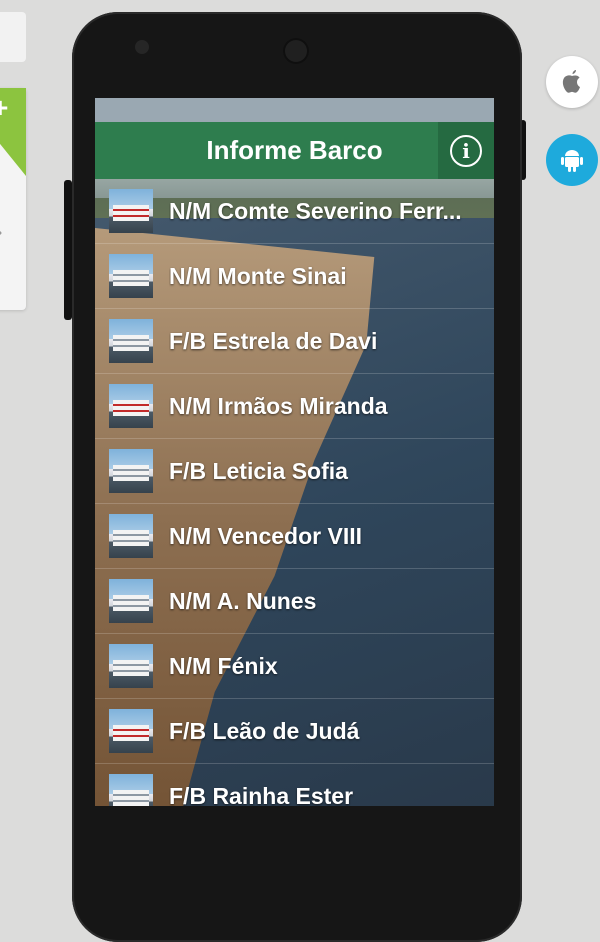 This screenshot has height=942, width=600. Describe the element at coordinates (261, 794) in the screenshot. I see `boat-name: F/B Rainha Ester` at that location.